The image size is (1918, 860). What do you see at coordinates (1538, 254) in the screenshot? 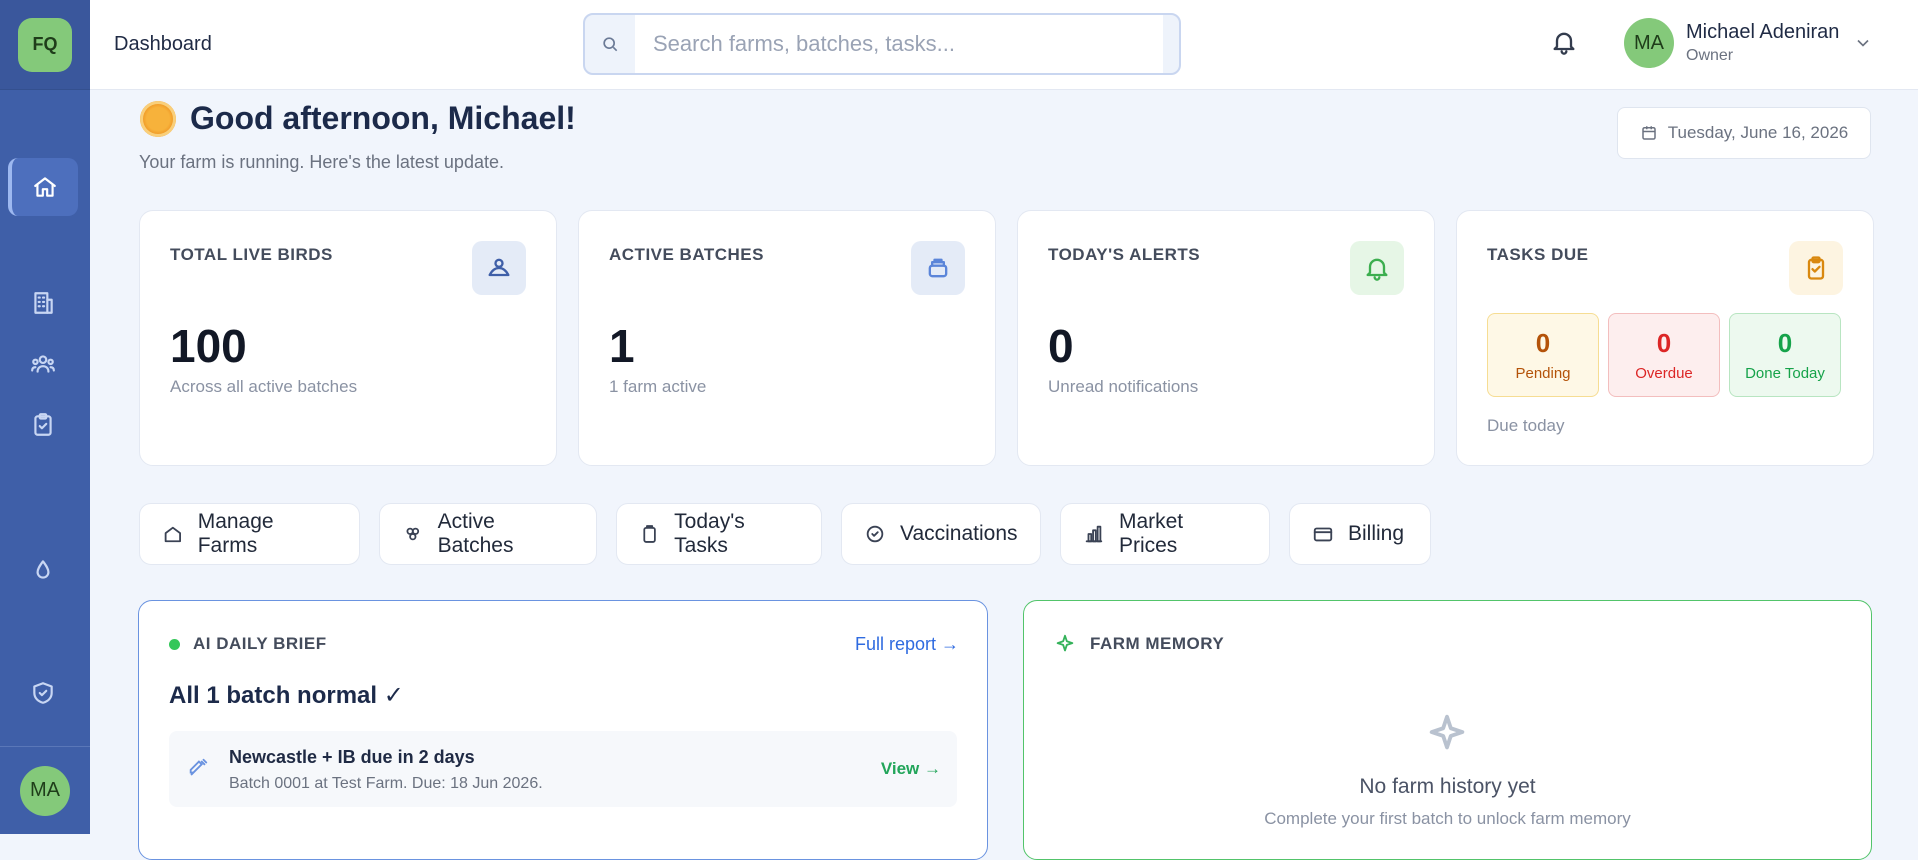
I see `stat-label: TASKS DUE` at bounding box center [1538, 254].